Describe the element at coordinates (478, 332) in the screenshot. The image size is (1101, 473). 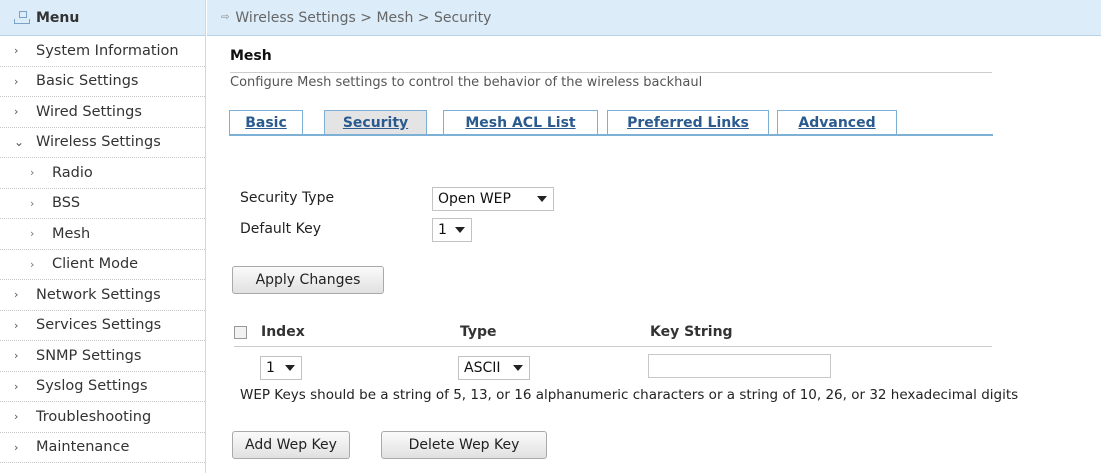
I see `type-header: Type` at that location.